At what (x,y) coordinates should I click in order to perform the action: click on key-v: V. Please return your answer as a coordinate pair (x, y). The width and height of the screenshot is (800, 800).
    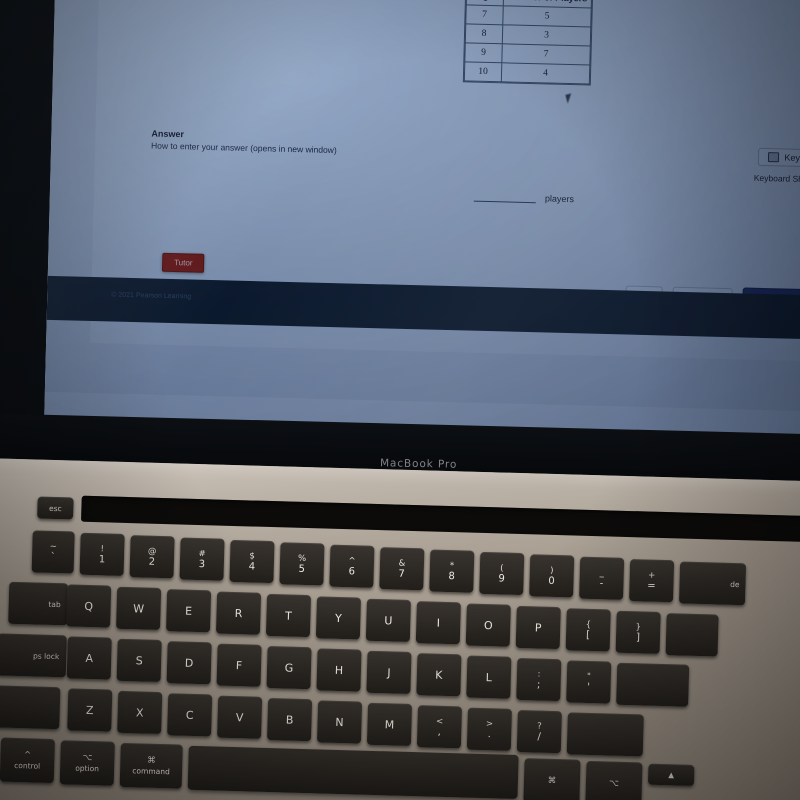
    Looking at the image, I should click on (240, 717).